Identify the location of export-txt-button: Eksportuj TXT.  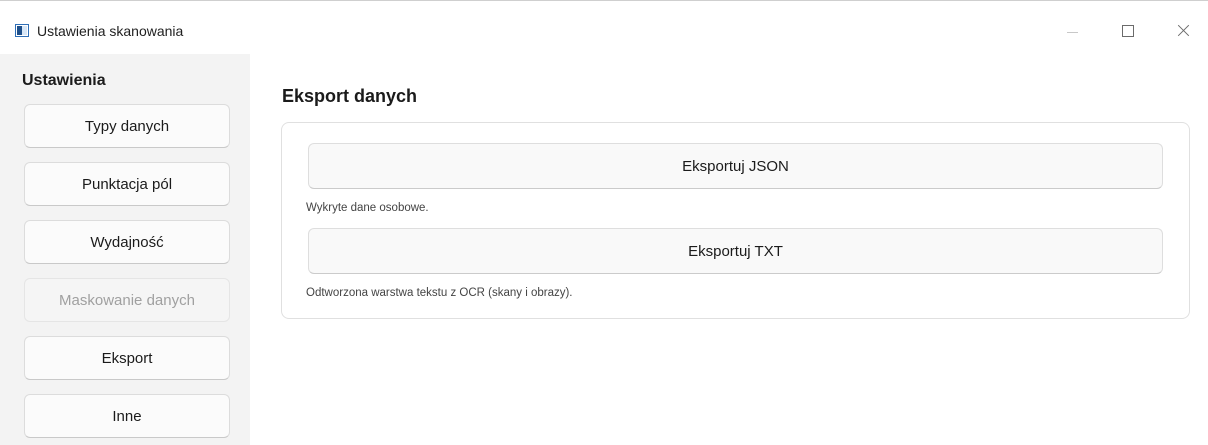
(735, 251).